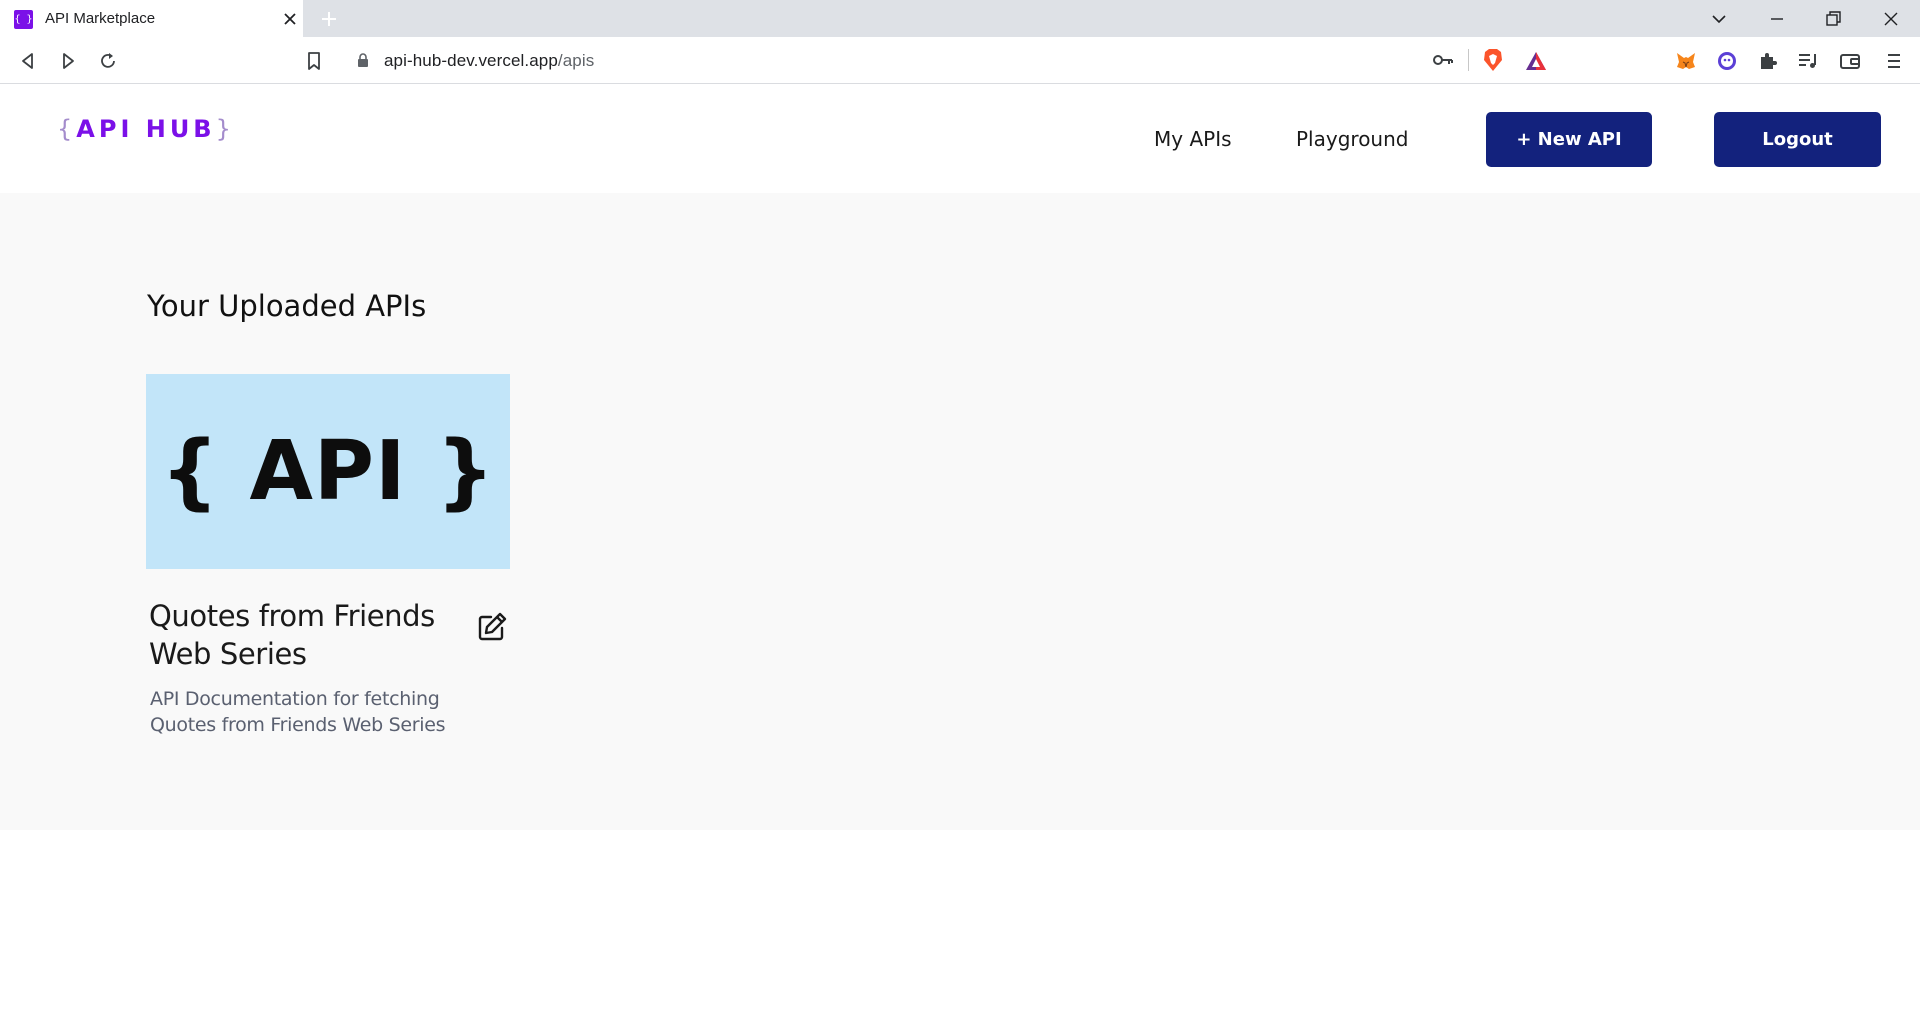  Describe the element at coordinates (1808, 61) in the screenshot. I see `media-playlist-icon` at that location.